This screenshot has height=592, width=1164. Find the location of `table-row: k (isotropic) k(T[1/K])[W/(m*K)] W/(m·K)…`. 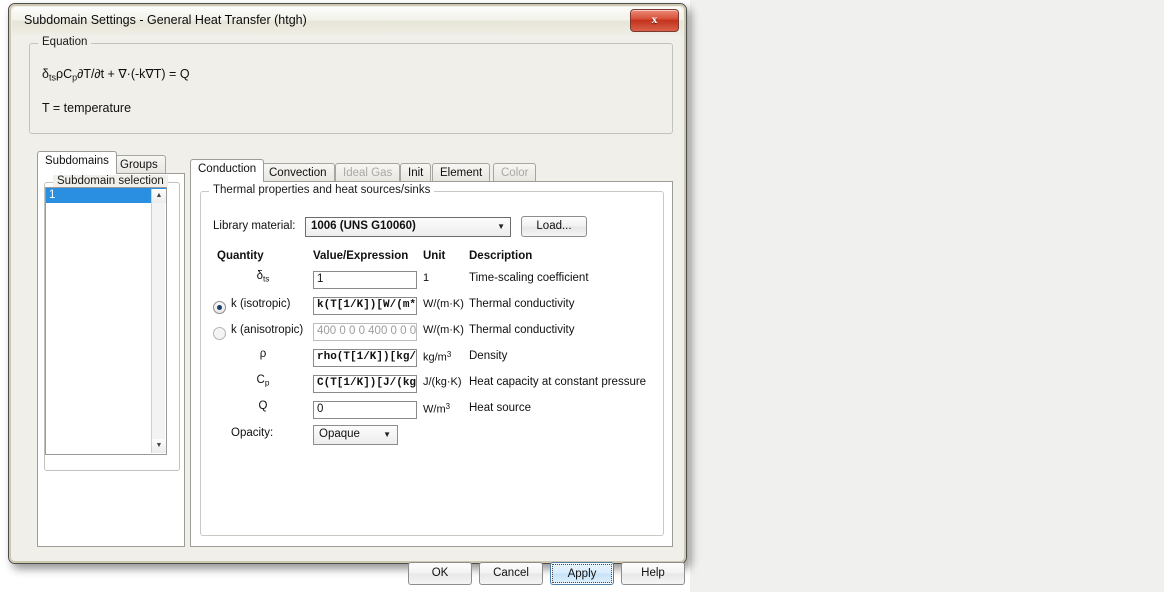

table-row: k (isotropic) k(T[1/K])[W/(m*K)] W/(m·K)… is located at coordinates (433, 309).